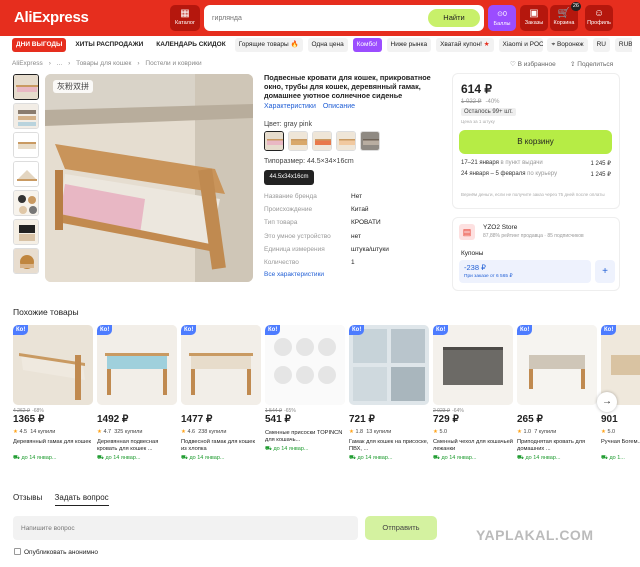 The image size is (640, 567). What do you see at coordinates (103, 63) in the screenshot?
I see `breadcrumb-cat-goods: Товары для кошек` at bounding box center [103, 63].